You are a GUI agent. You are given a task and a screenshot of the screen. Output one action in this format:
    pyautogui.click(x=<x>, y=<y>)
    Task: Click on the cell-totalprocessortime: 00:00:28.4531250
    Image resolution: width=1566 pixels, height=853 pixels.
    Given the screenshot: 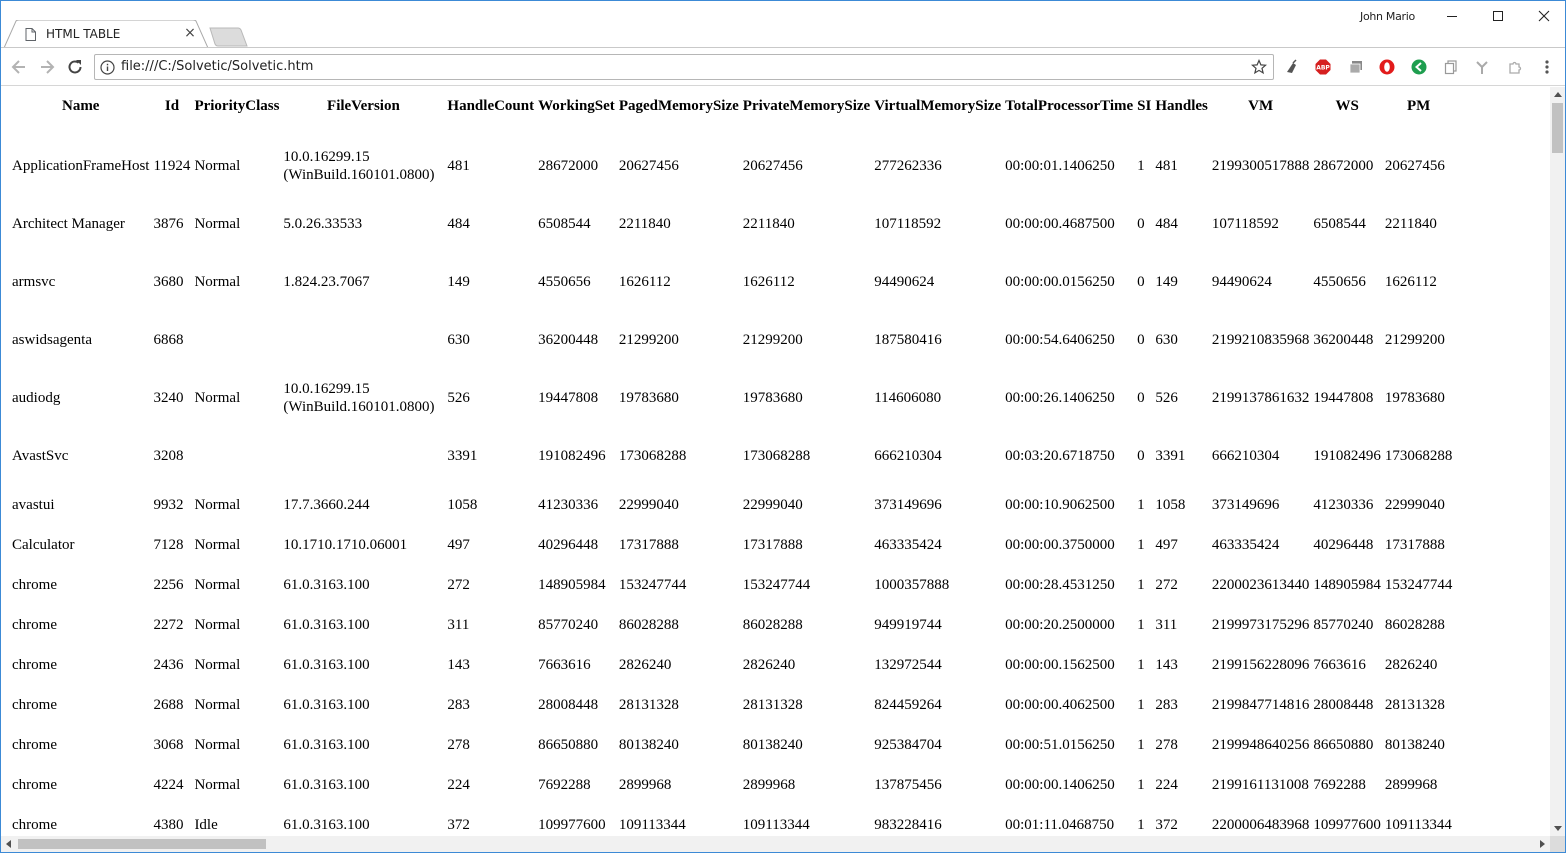 What is the action you would take?
    pyautogui.click(x=1060, y=584)
    